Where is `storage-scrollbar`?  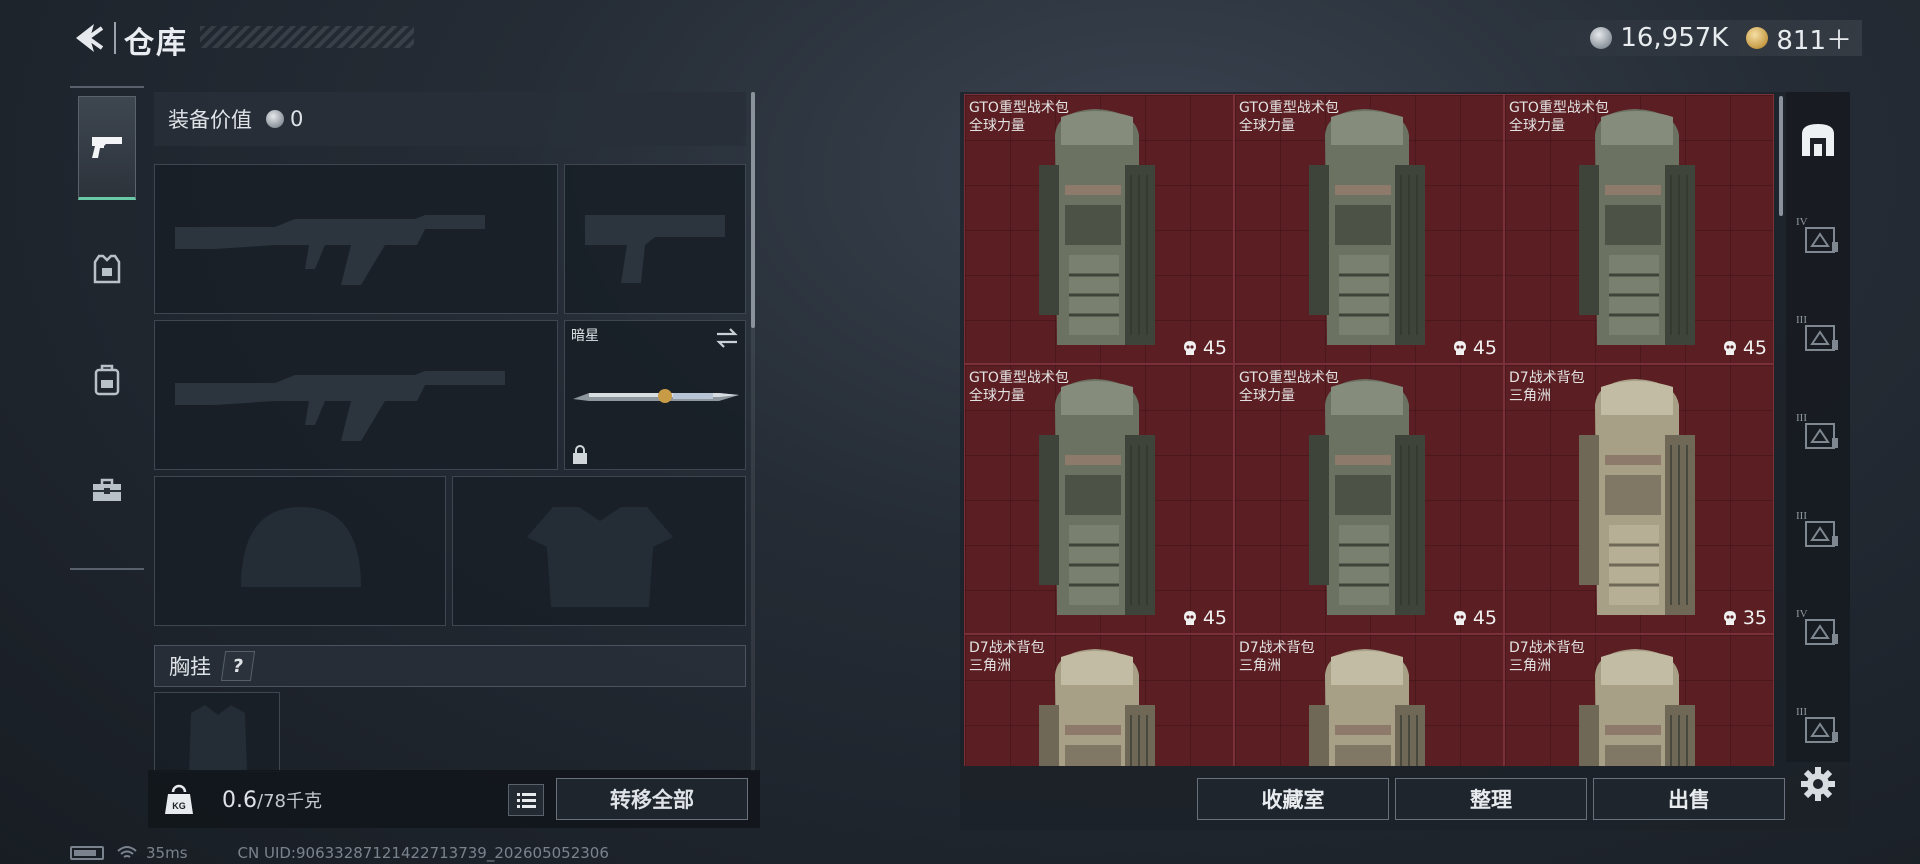 storage-scrollbar is located at coordinates (1781, 156).